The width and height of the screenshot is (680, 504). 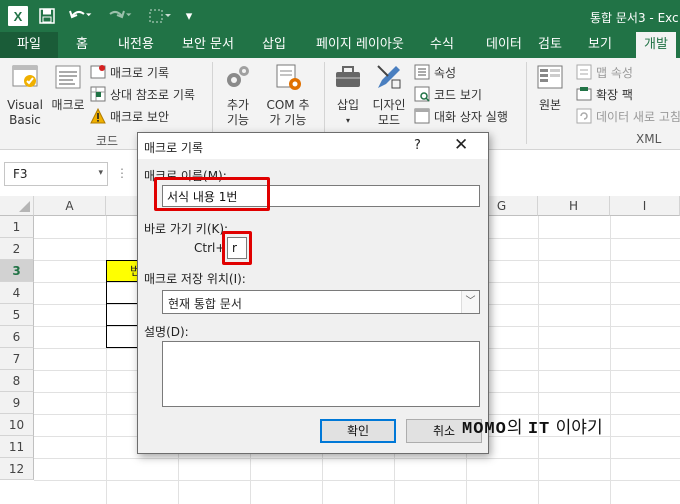 I want to click on undo-button, so click(x=81, y=16).